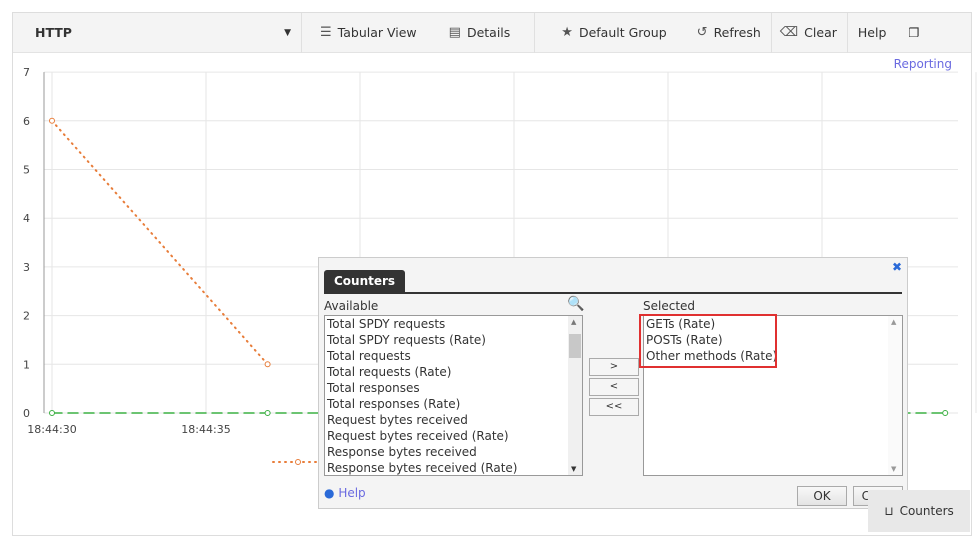  I want to click on table-icon: ☰, so click(326, 32).